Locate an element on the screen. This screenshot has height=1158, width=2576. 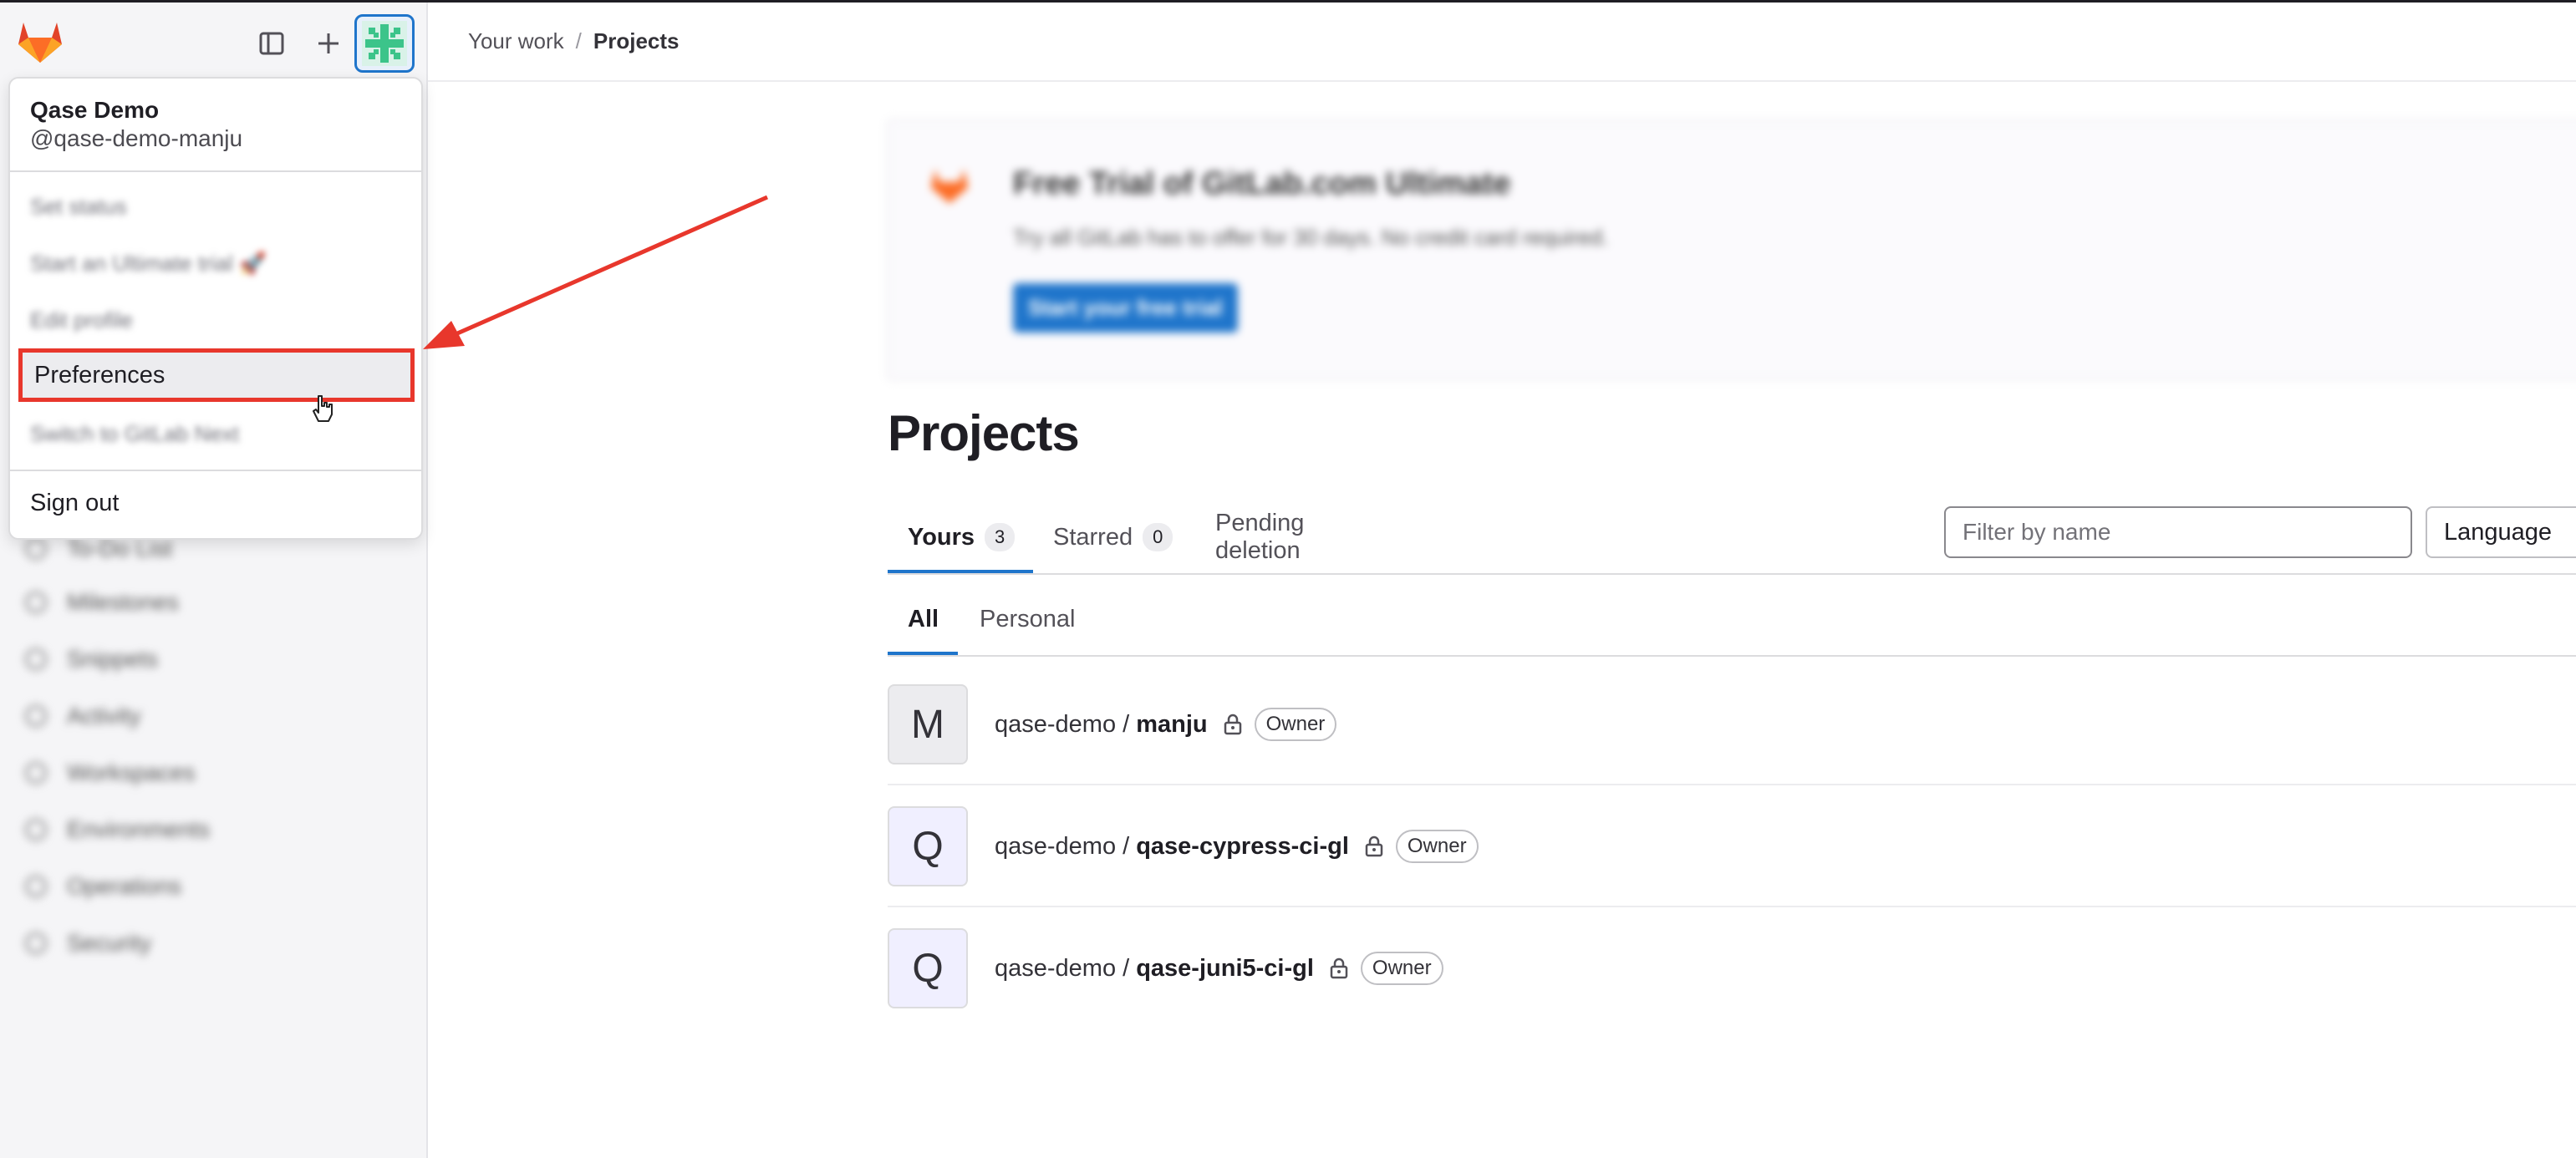
snippet-icon is located at coordinates (36, 659).